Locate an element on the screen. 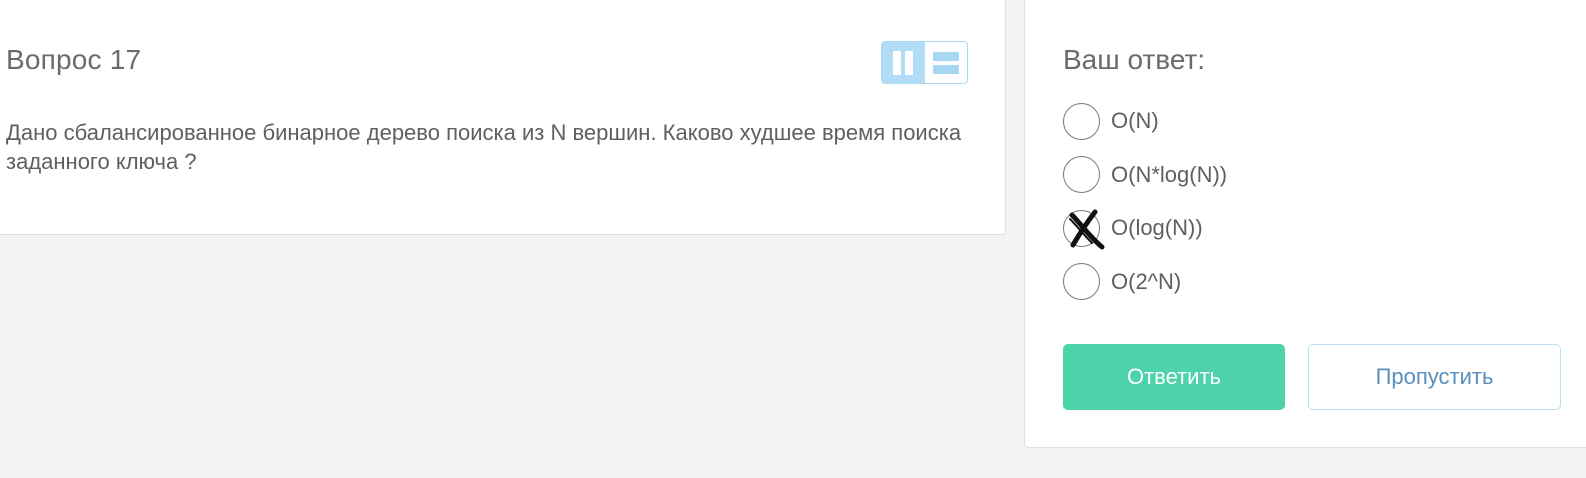  answer-heading: Ваш ответ: is located at coordinates (1134, 59).